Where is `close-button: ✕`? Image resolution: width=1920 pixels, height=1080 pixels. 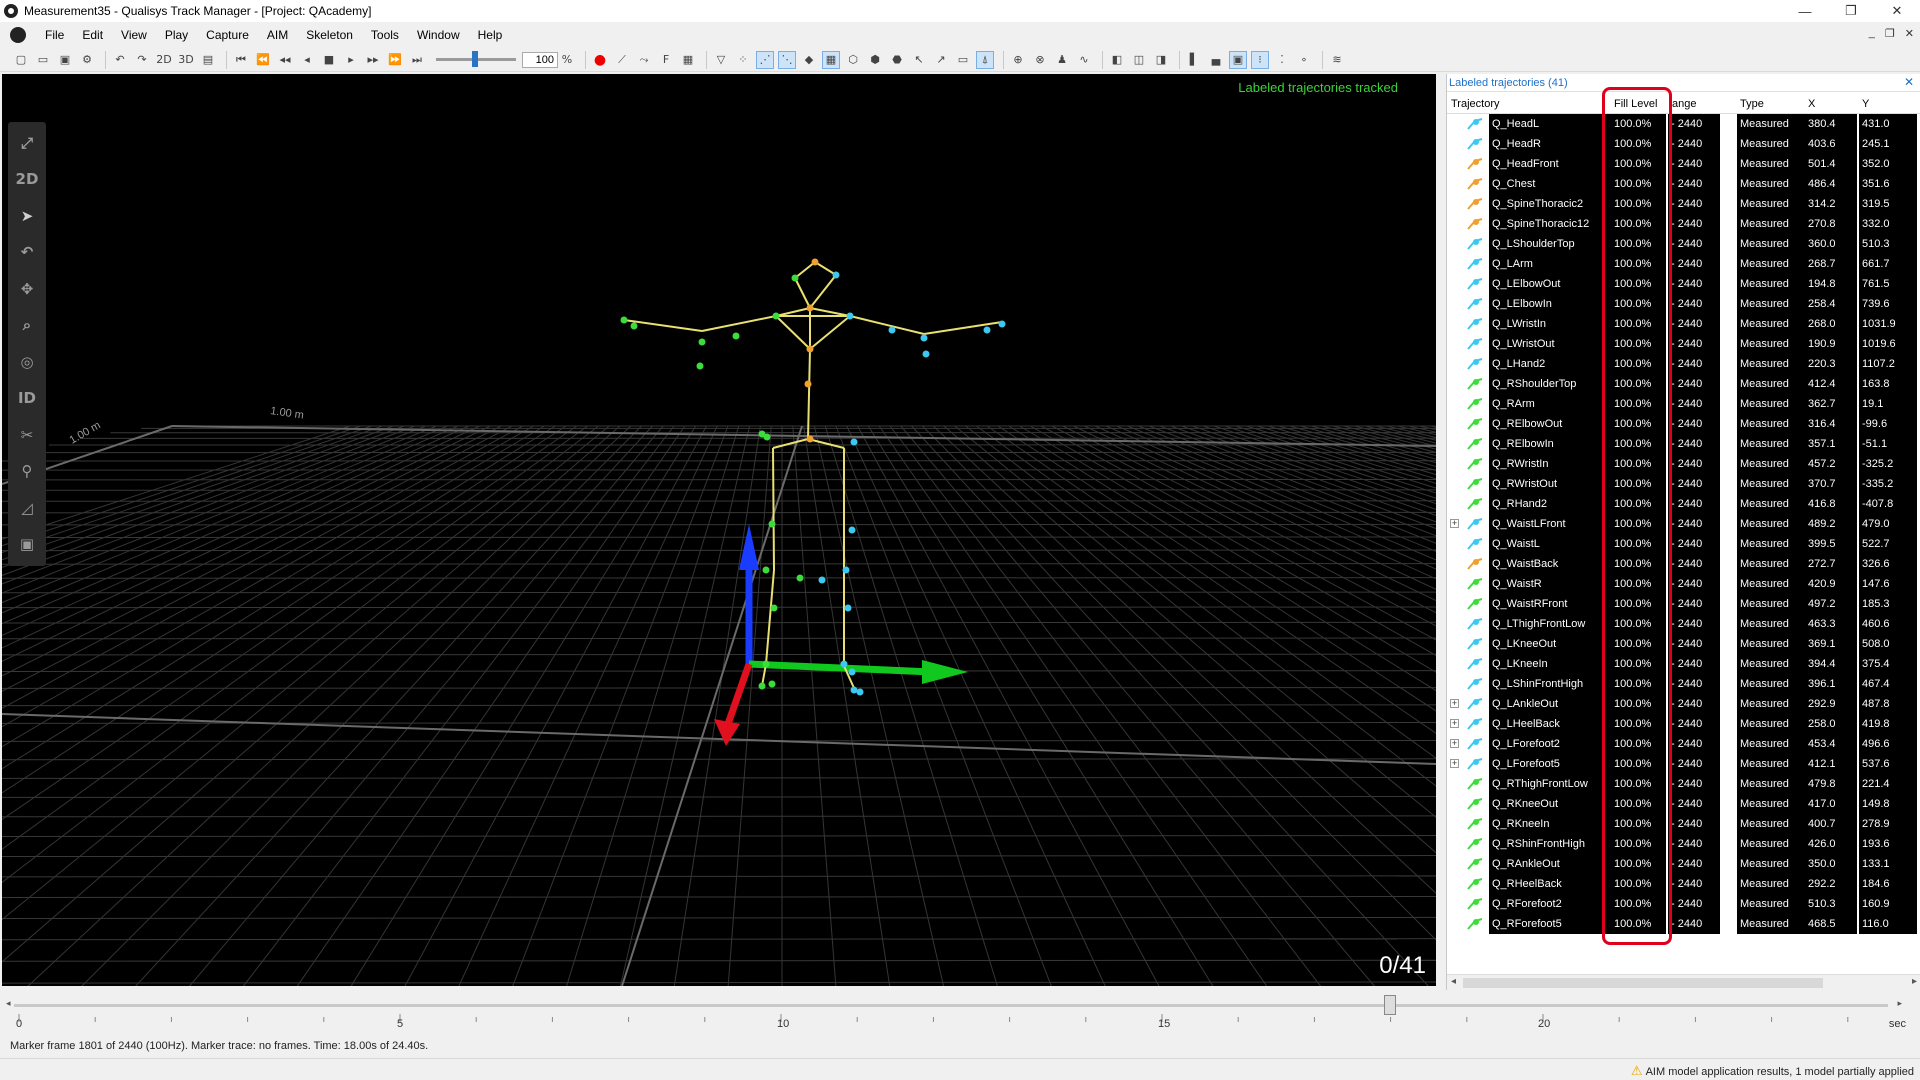 close-button: ✕ is located at coordinates (1897, 11).